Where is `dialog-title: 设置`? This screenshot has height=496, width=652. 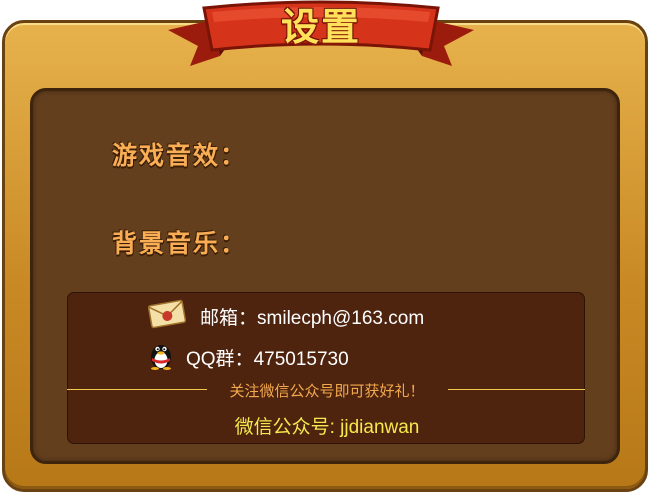 dialog-title: 设置 is located at coordinates (320, 27).